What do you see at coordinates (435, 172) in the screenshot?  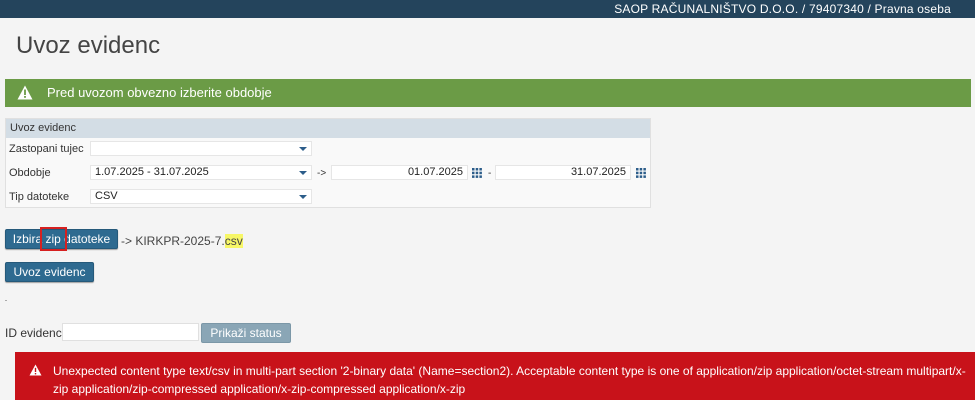 I see `date-from-value: 01.07.2025` at bounding box center [435, 172].